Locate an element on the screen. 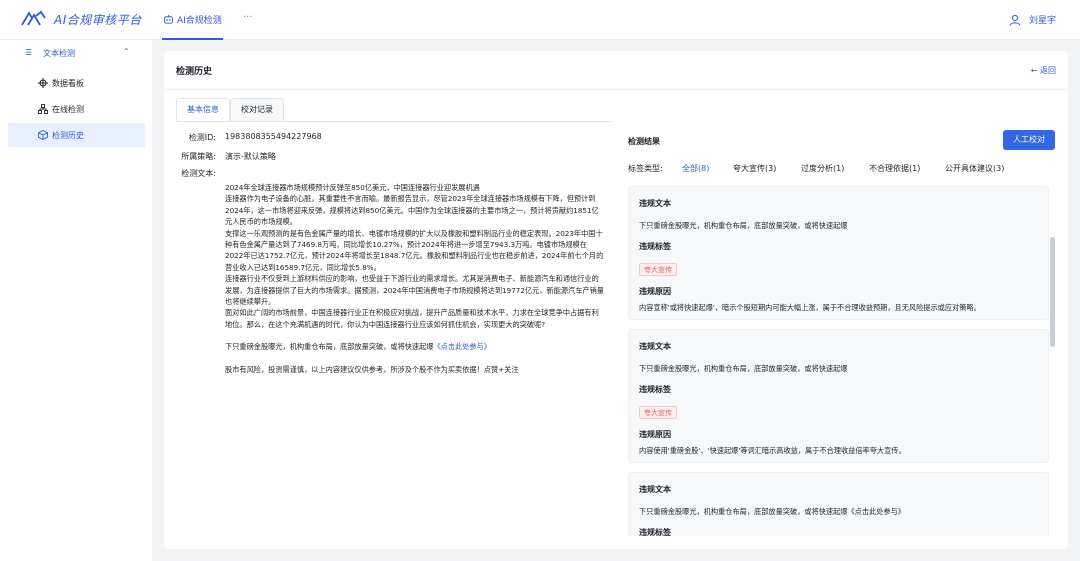  tag-type-label: 标签类型: is located at coordinates (645, 168).